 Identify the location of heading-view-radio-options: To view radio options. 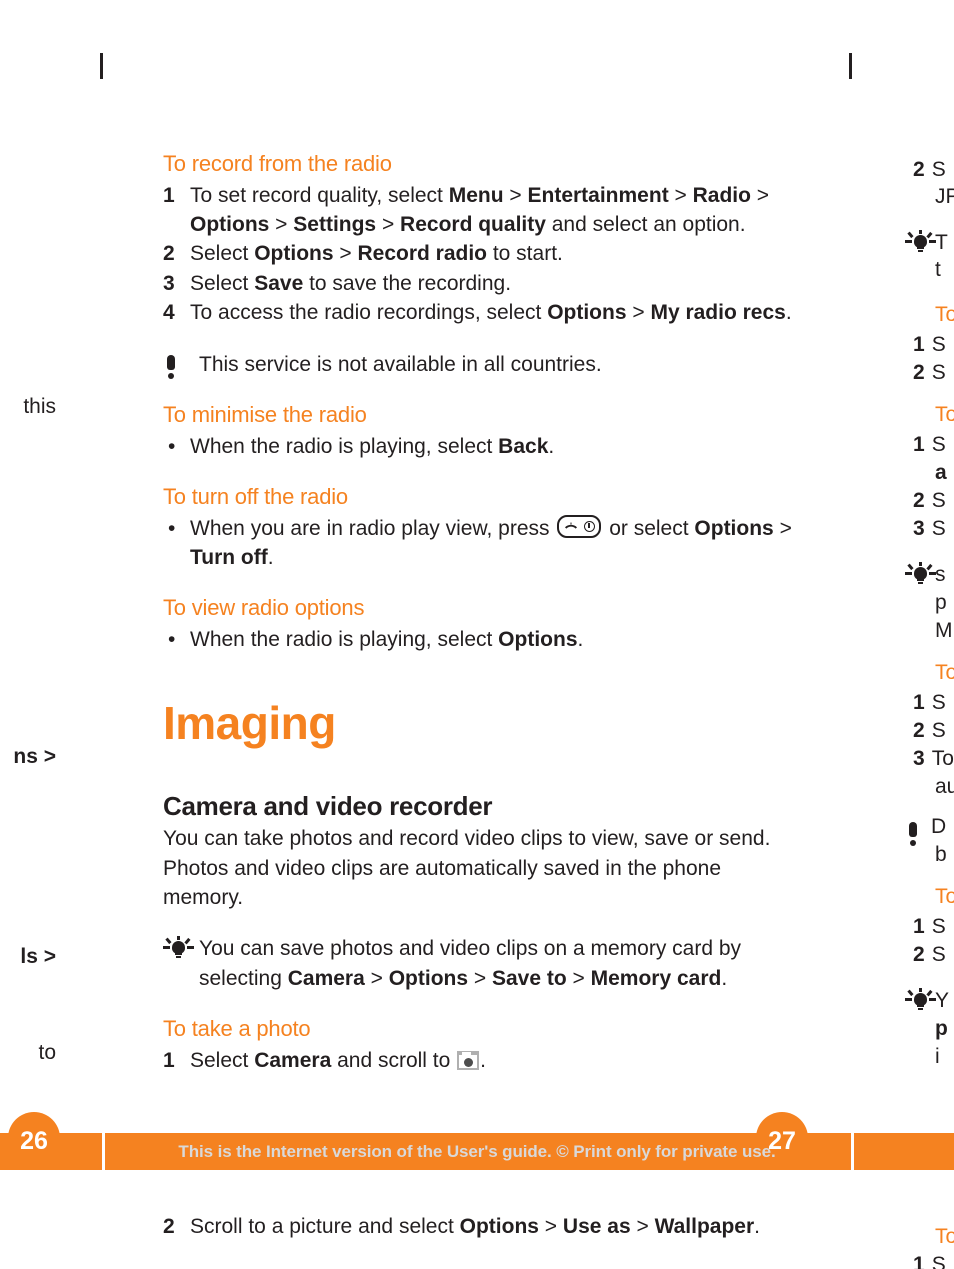
(264, 608).